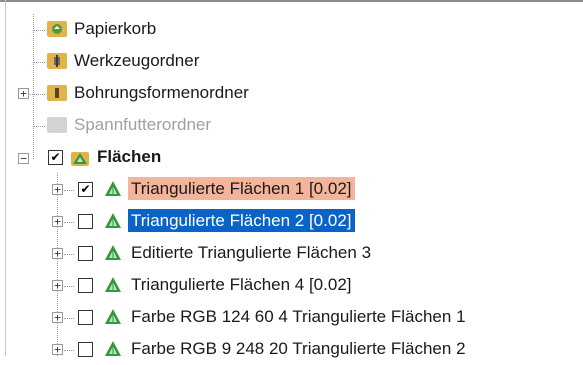 This screenshot has width=583, height=365. Describe the element at coordinates (251, 252) in the screenshot. I see `tree-item-label: Editierte Triangulierte Flächen 3` at that location.